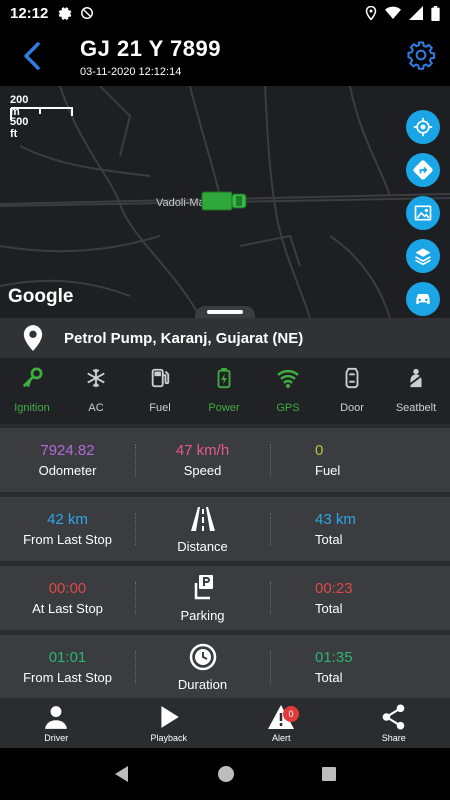 The width and height of the screenshot is (450, 800). I want to click on sensor-power: Power, so click(224, 391).